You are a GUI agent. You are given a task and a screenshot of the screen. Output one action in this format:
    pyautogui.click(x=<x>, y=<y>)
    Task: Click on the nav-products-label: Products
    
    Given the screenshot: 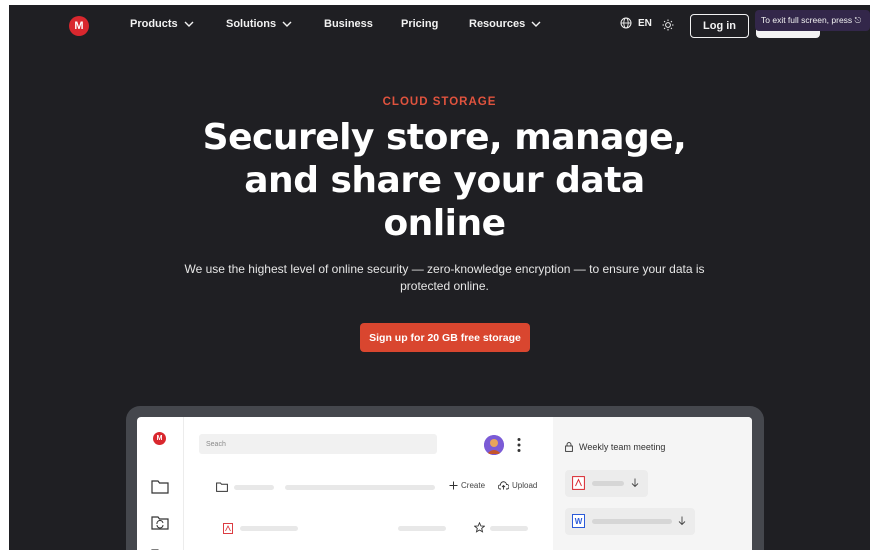 What is the action you would take?
    pyautogui.click(x=154, y=24)
    